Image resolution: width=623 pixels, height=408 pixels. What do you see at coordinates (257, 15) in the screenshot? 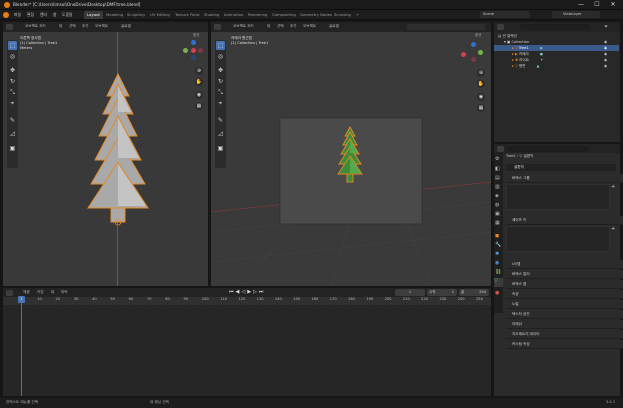
I see `tab-rendering: Rendering` at bounding box center [257, 15].